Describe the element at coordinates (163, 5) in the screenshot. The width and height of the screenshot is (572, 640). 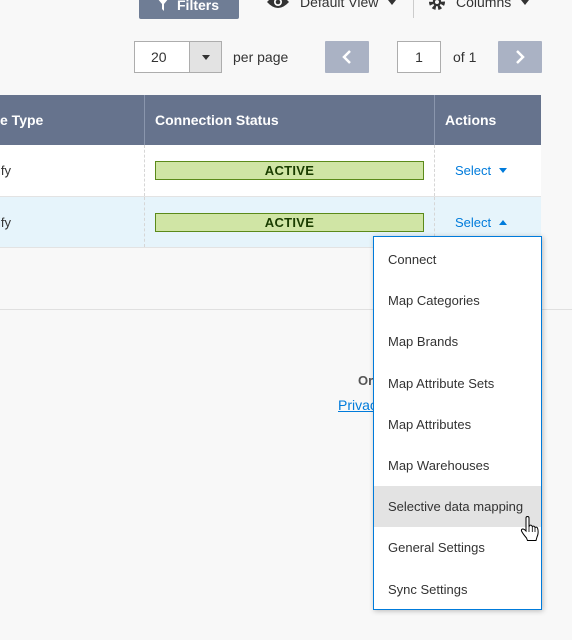
I see `filter-icon` at that location.